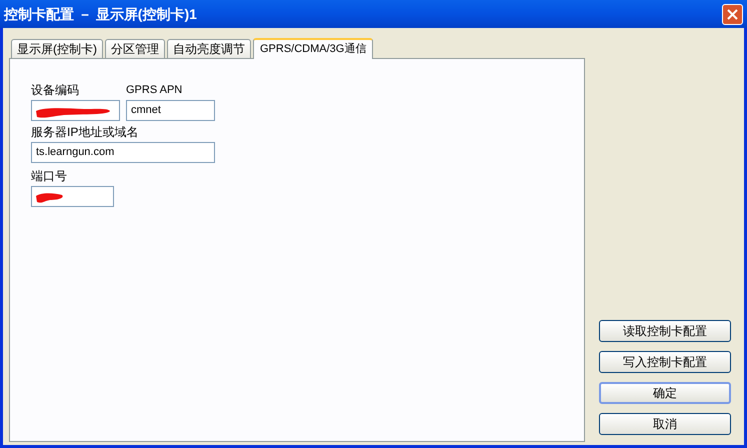  Describe the element at coordinates (85, 132) in the screenshot. I see `field-label: 服务器IP地址或域名` at that location.